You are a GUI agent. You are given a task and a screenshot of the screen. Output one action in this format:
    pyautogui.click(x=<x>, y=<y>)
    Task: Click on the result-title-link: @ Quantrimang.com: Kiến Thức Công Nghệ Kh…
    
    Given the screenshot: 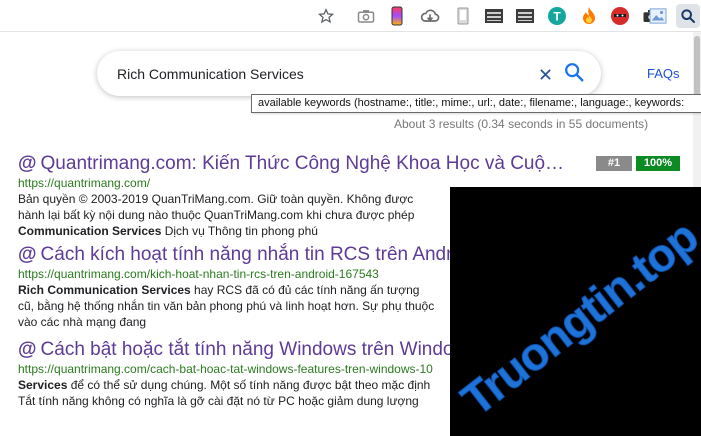 What is the action you would take?
    pyautogui.click(x=303, y=164)
    